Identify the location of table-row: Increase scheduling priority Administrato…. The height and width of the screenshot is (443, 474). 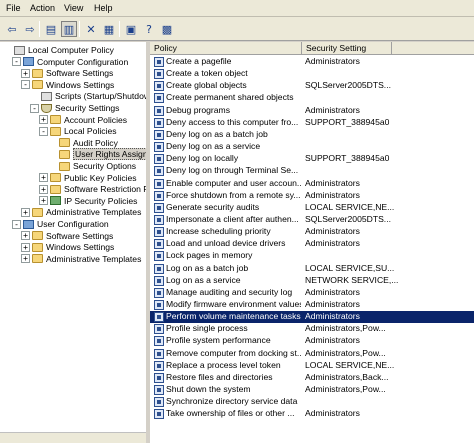
(312, 232).